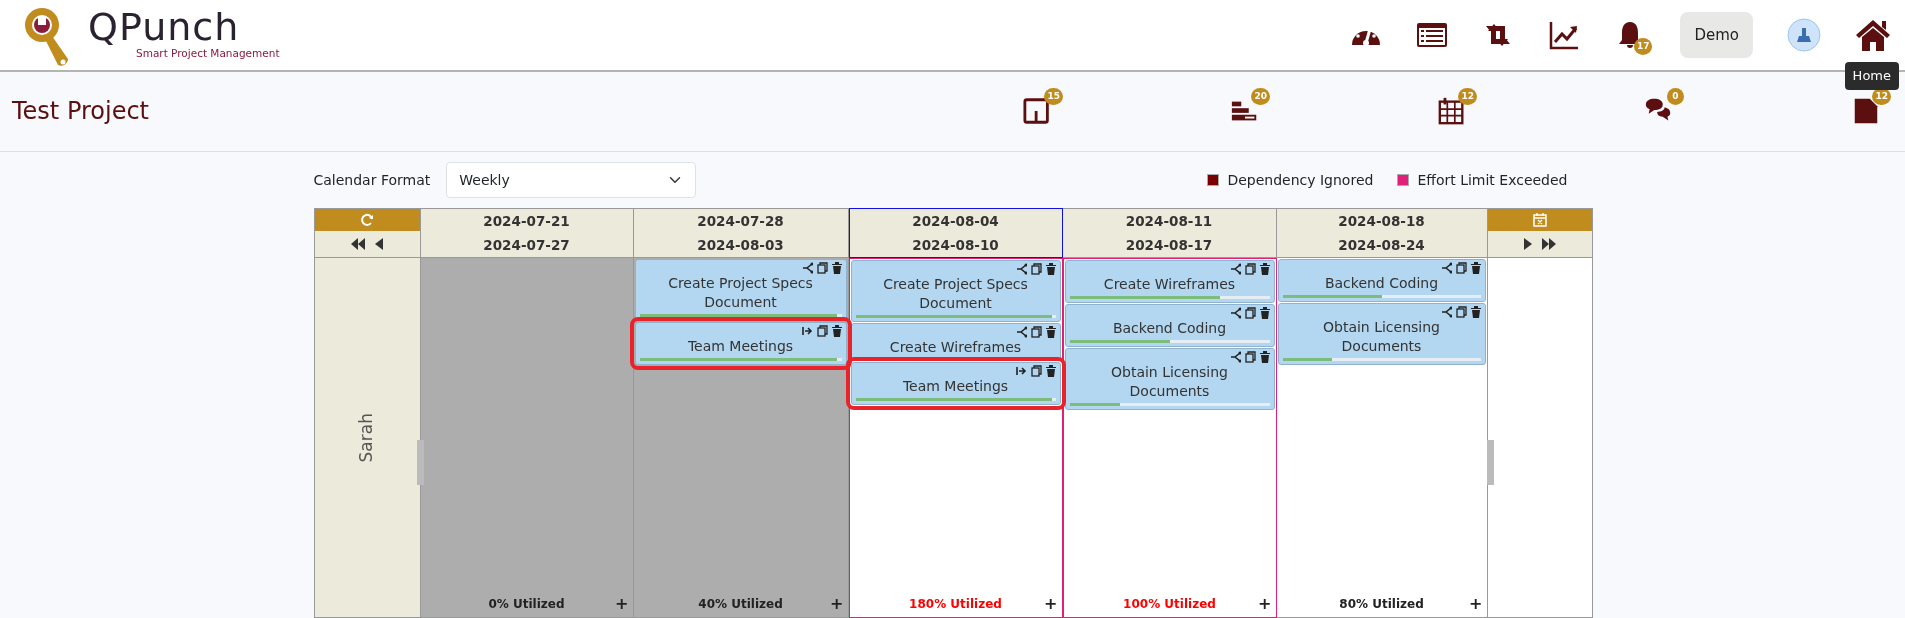  What do you see at coordinates (571, 180) in the screenshot?
I see `format-select: Weekly` at bounding box center [571, 180].